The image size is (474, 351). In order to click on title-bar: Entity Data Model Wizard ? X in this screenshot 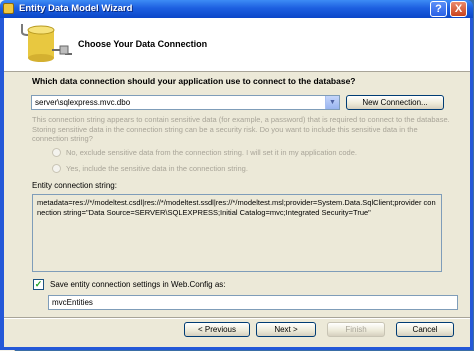, I will do `click(236, 9)`.